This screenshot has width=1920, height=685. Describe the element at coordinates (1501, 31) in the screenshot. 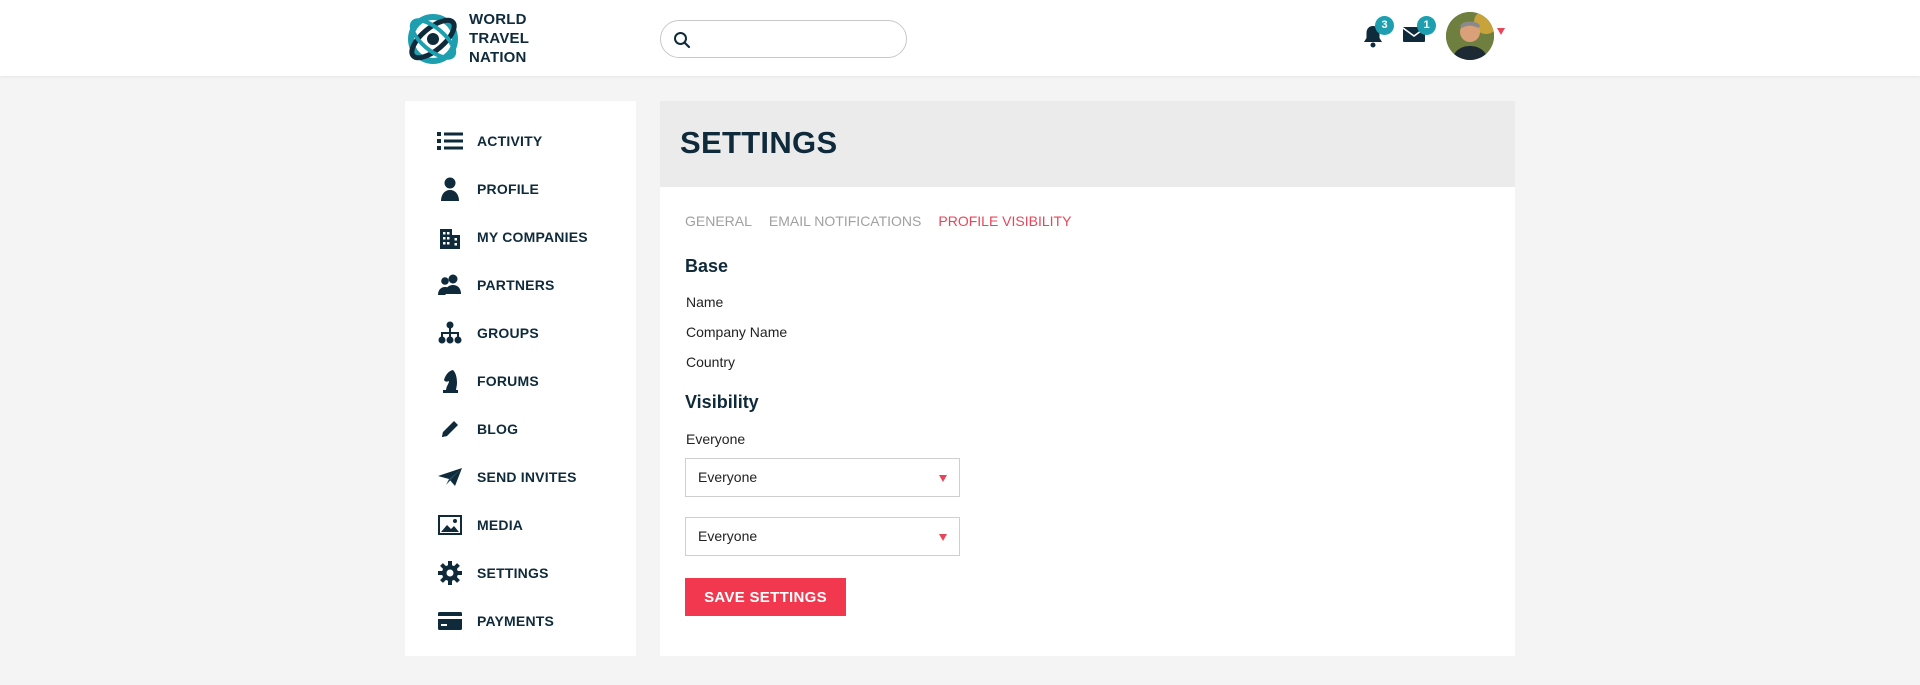

I see `user-menu-caret-icon` at that location.